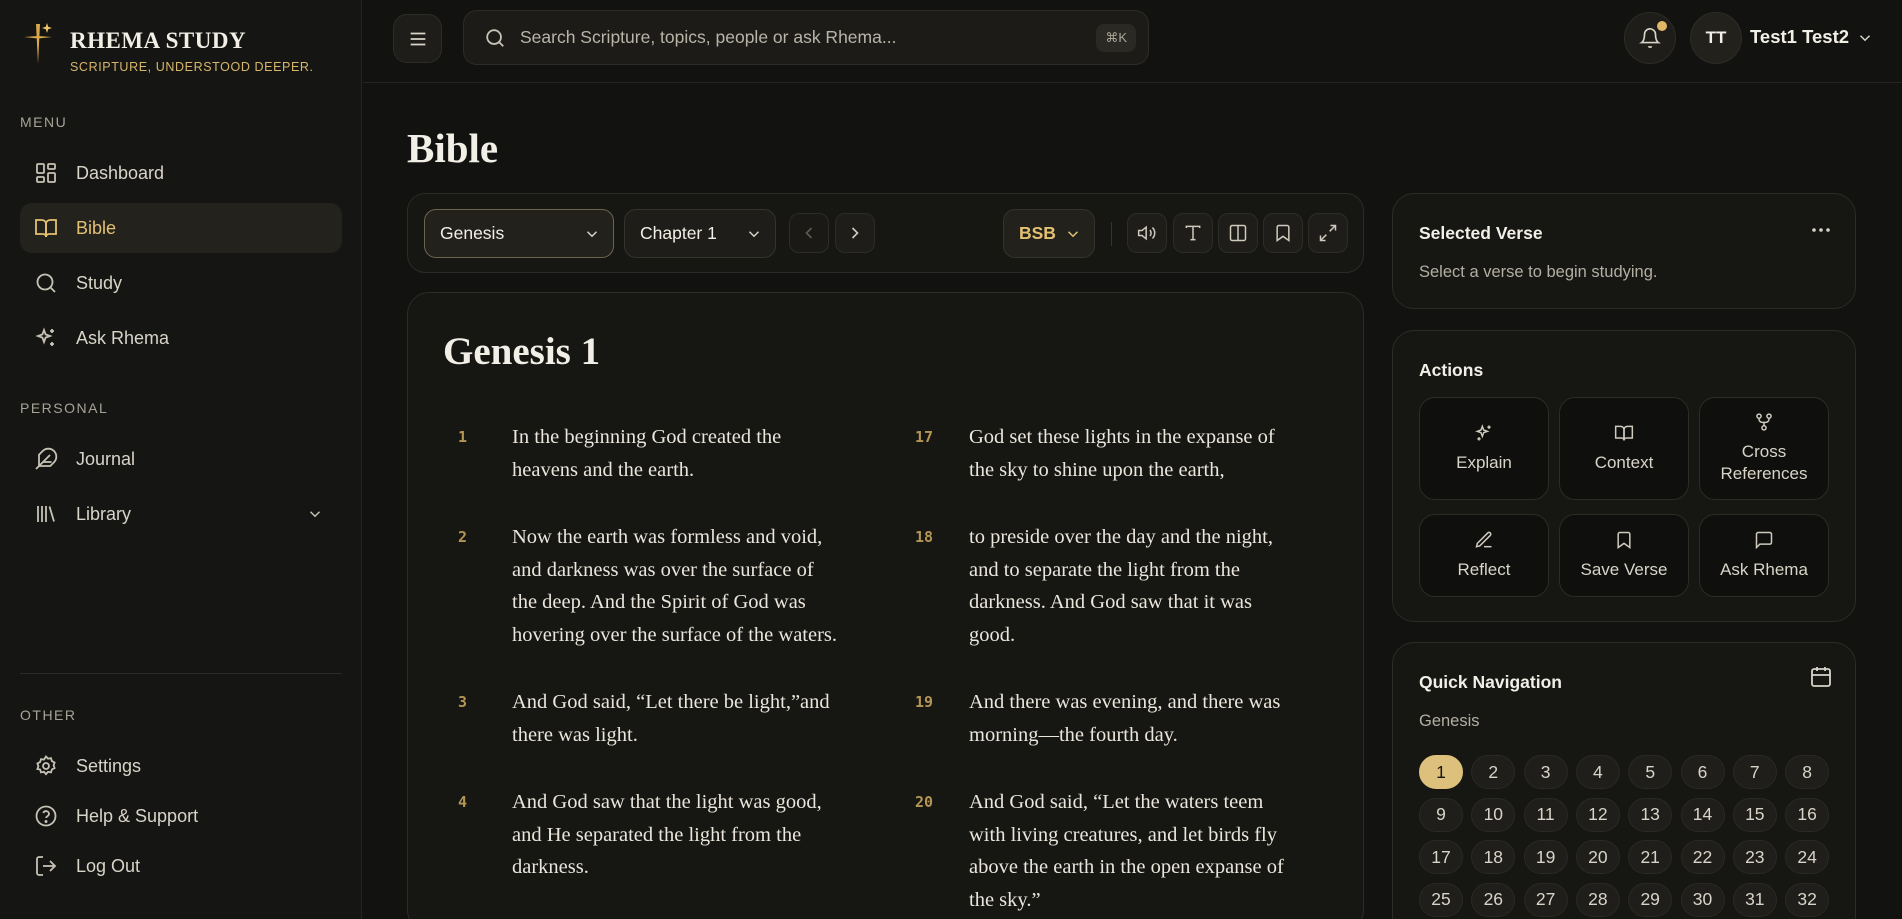 This screenshot has height=919, width=1902. Describe the element at coordinates (1441, 899) in the screenshot. I see `chapter-chip: 25` at that location.